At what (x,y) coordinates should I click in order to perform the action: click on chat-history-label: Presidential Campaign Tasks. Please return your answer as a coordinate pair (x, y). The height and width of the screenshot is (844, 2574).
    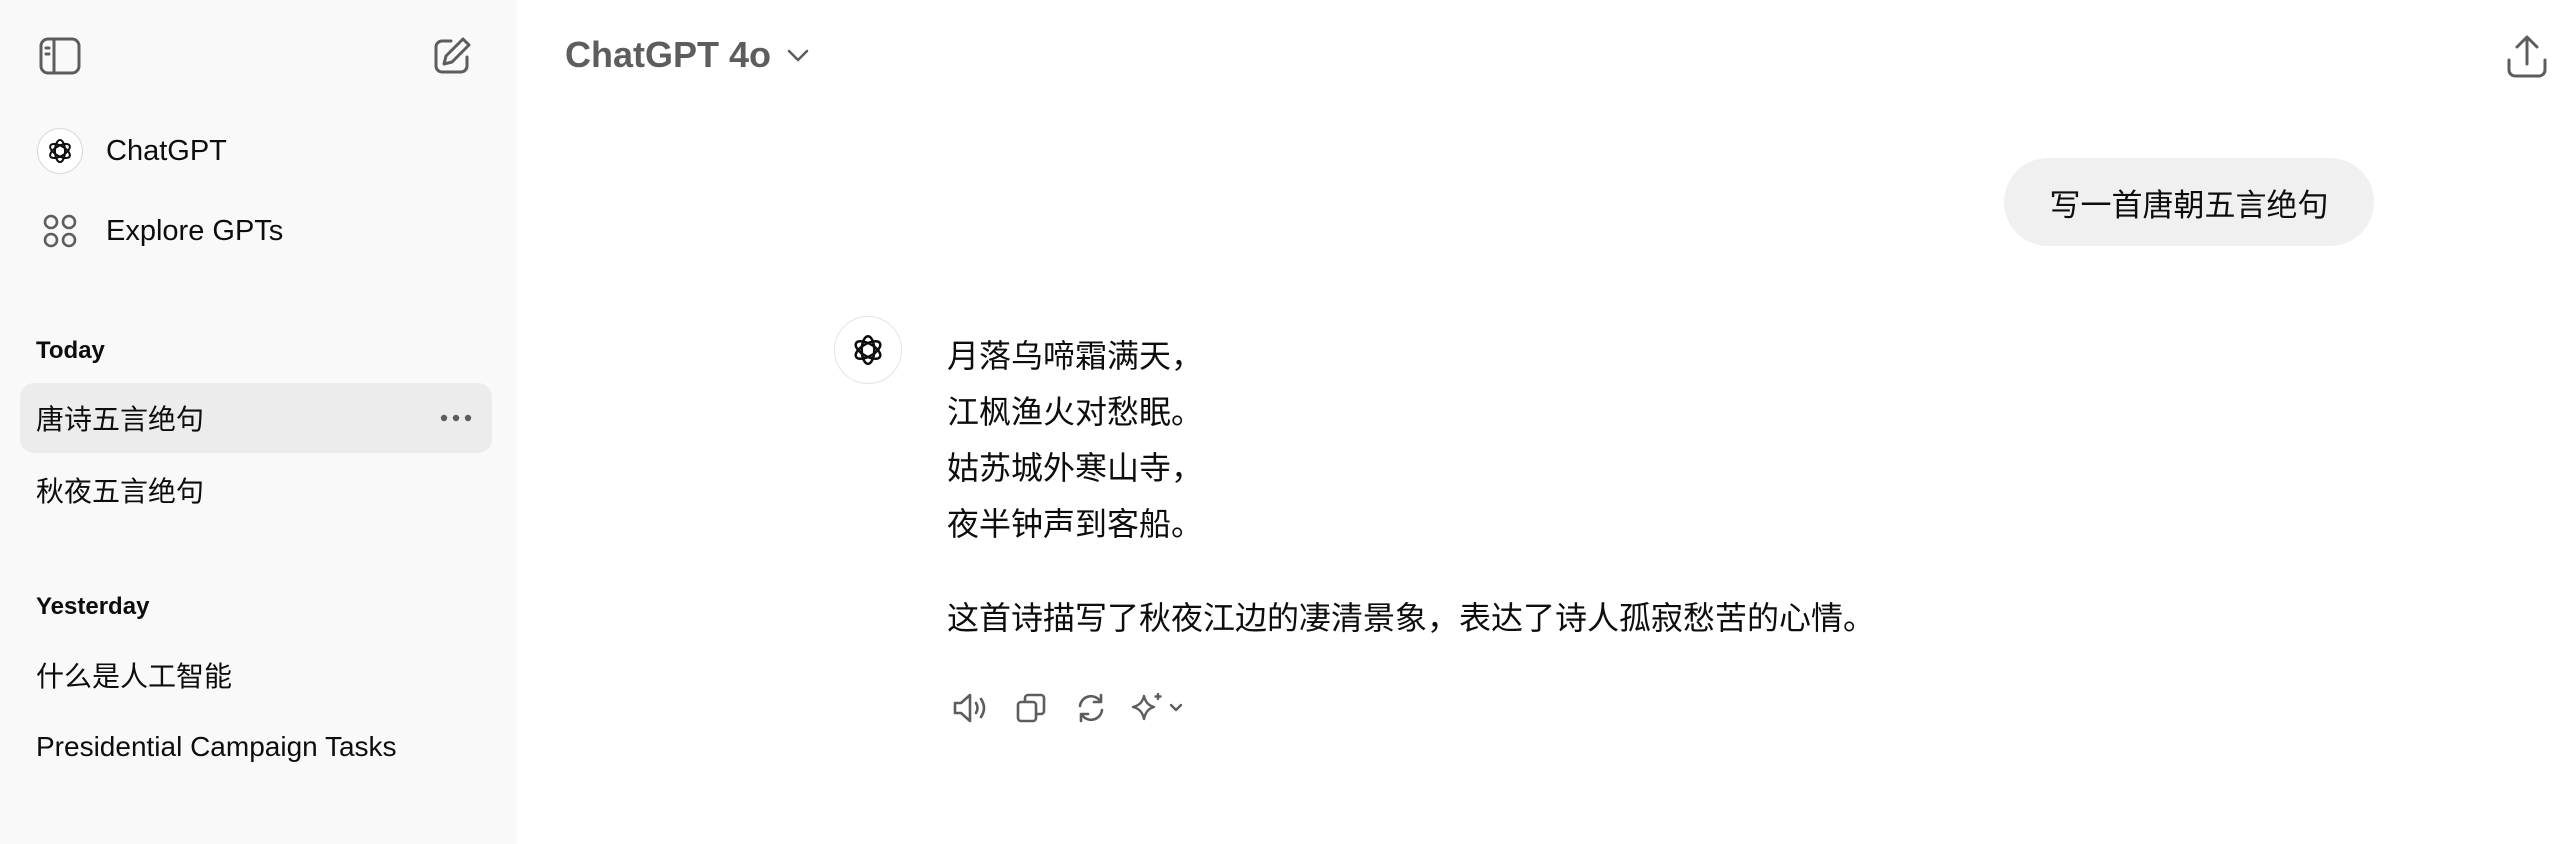
    Looking at the image, I should click on (216, 746).